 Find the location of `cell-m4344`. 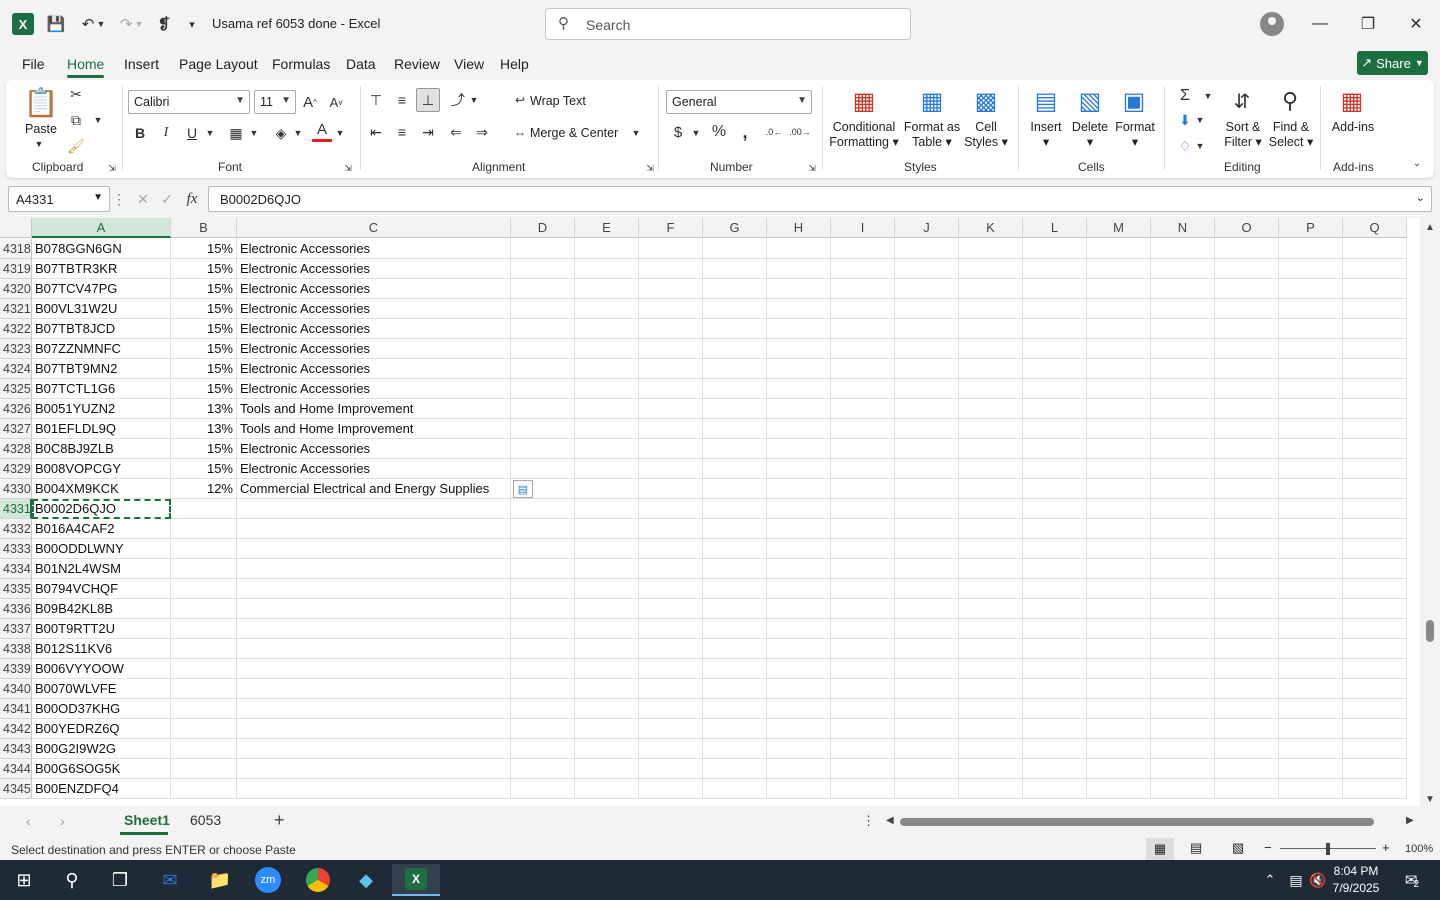

cell-m4344 is located at coordinates (1119, 769).